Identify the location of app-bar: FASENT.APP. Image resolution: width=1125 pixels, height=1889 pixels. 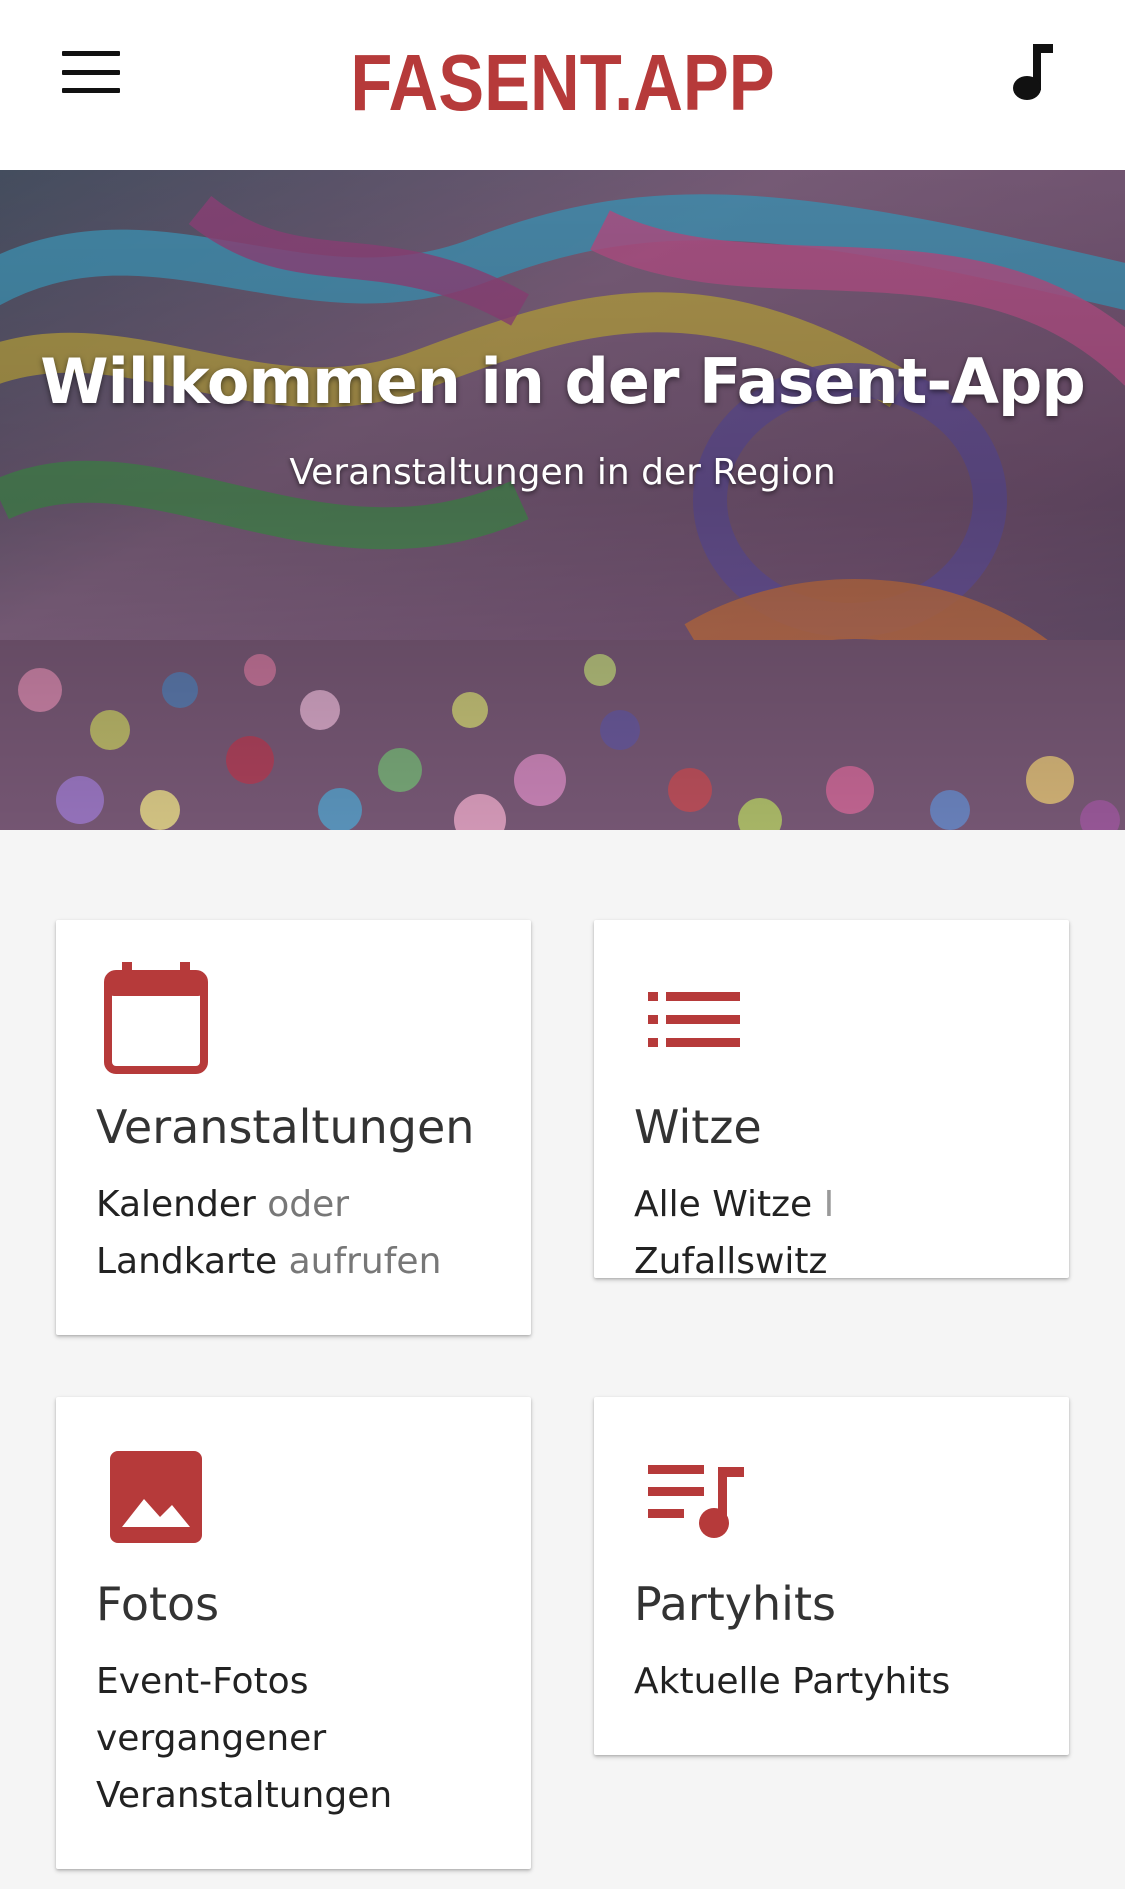
(562, 85).